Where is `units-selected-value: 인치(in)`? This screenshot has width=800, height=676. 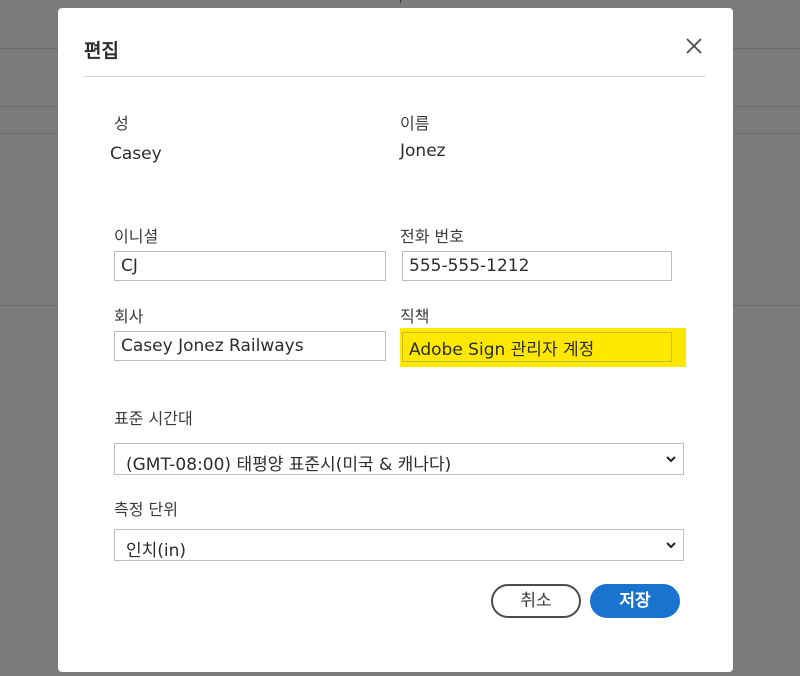
units-selected-value: 인치(in) is located at coordinates (156, 551).